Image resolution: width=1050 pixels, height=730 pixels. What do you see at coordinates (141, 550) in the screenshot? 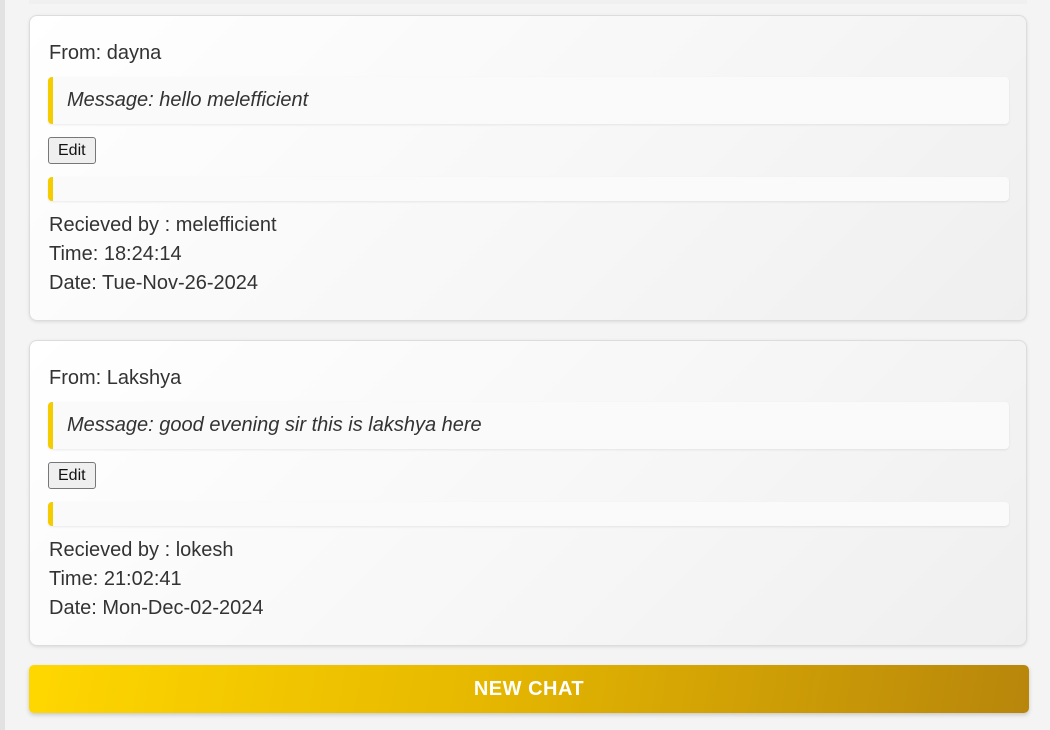
I see `received-by-label: Recieved by : lokesh` at bounding box center [141, 550].